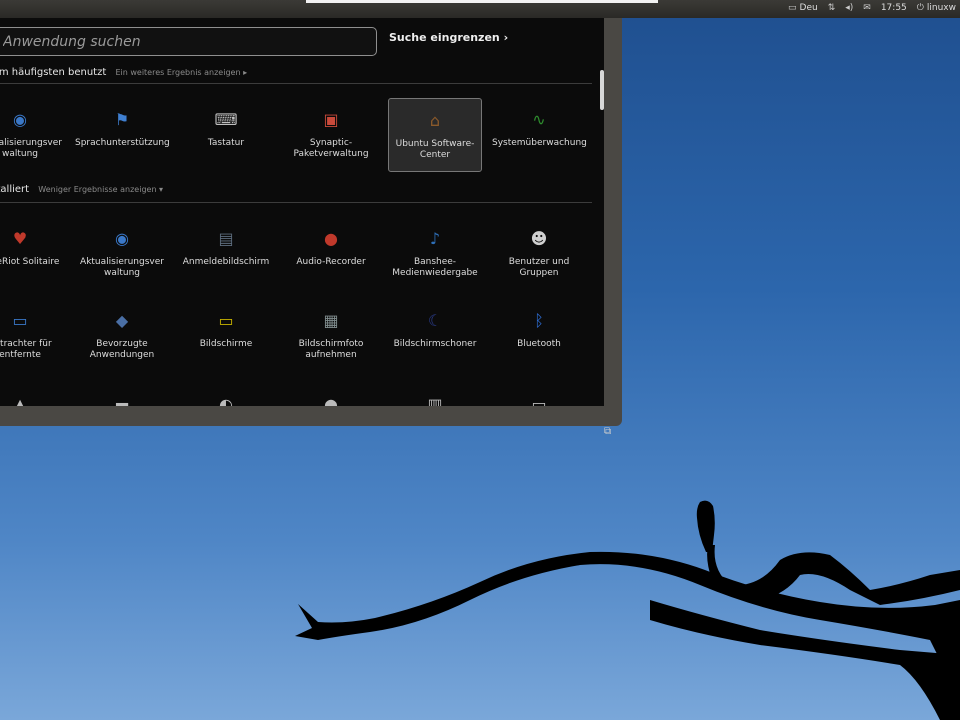 This screenshot has width=960, height=720. I want to click on branch-silhouette, so click(627, 625).